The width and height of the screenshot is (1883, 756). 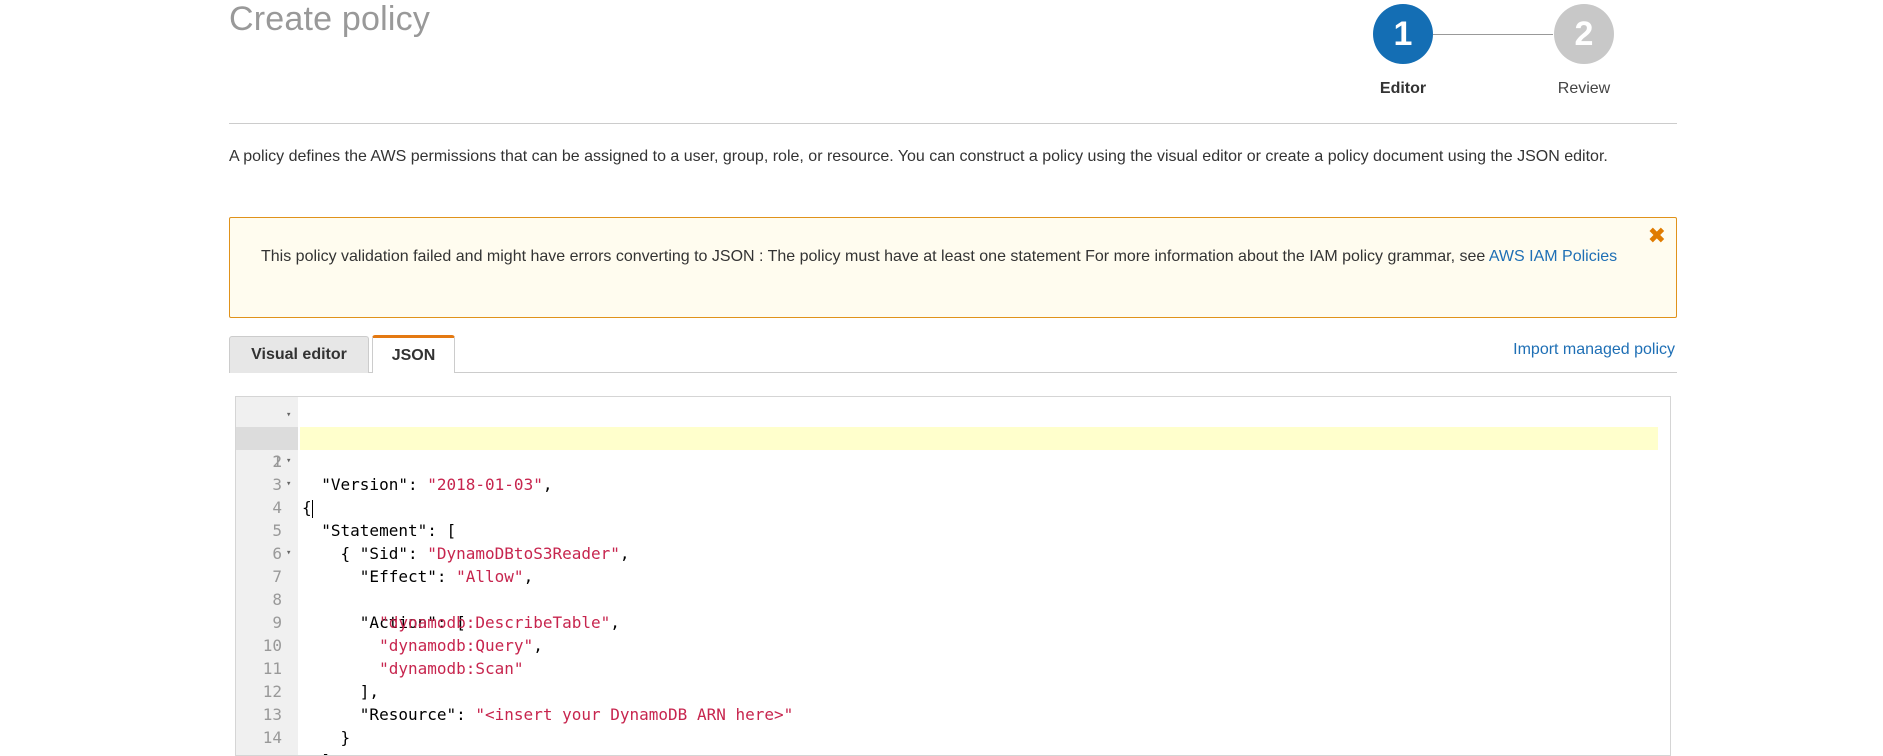 I want to click on header-divider, so click(x=953, y=123).